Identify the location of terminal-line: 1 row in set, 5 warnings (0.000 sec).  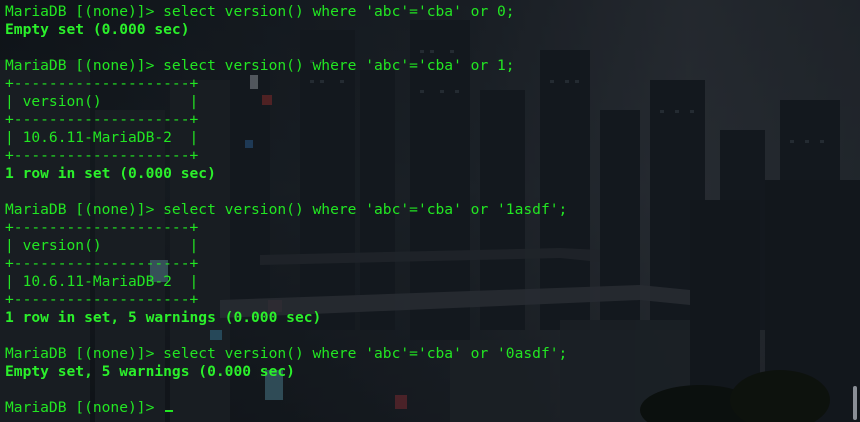
(163, 317).